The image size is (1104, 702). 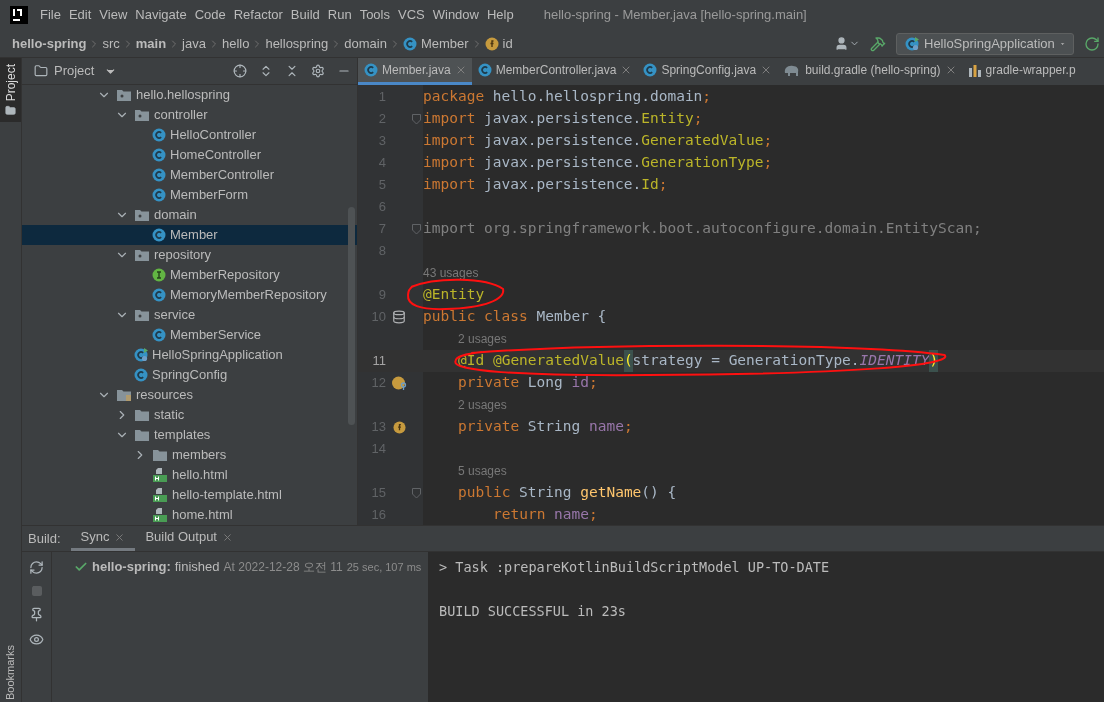 What do you see at coordinates (411, 15) in the screenshot?
I see `menu-item: VCS` at bounding box center [411, 15].